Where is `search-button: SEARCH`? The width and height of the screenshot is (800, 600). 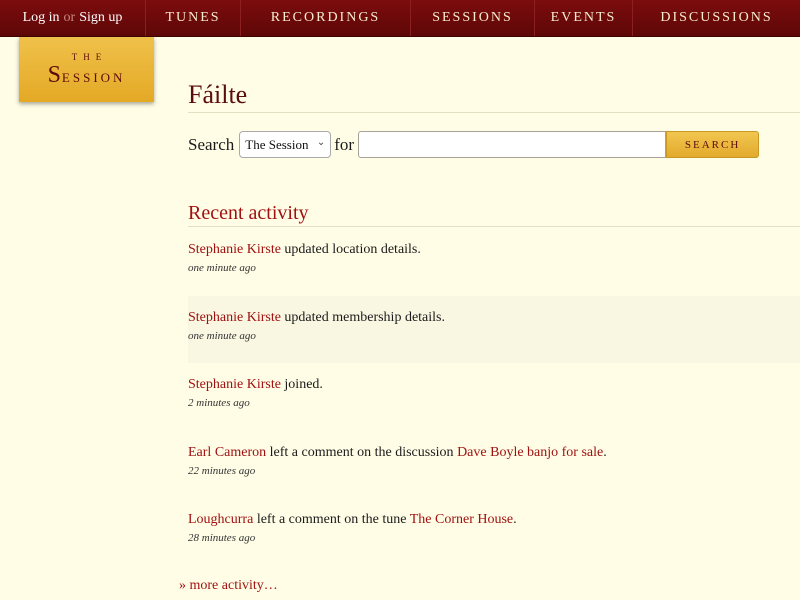
search-button: SEARCH is located at coordinates (713, 144).